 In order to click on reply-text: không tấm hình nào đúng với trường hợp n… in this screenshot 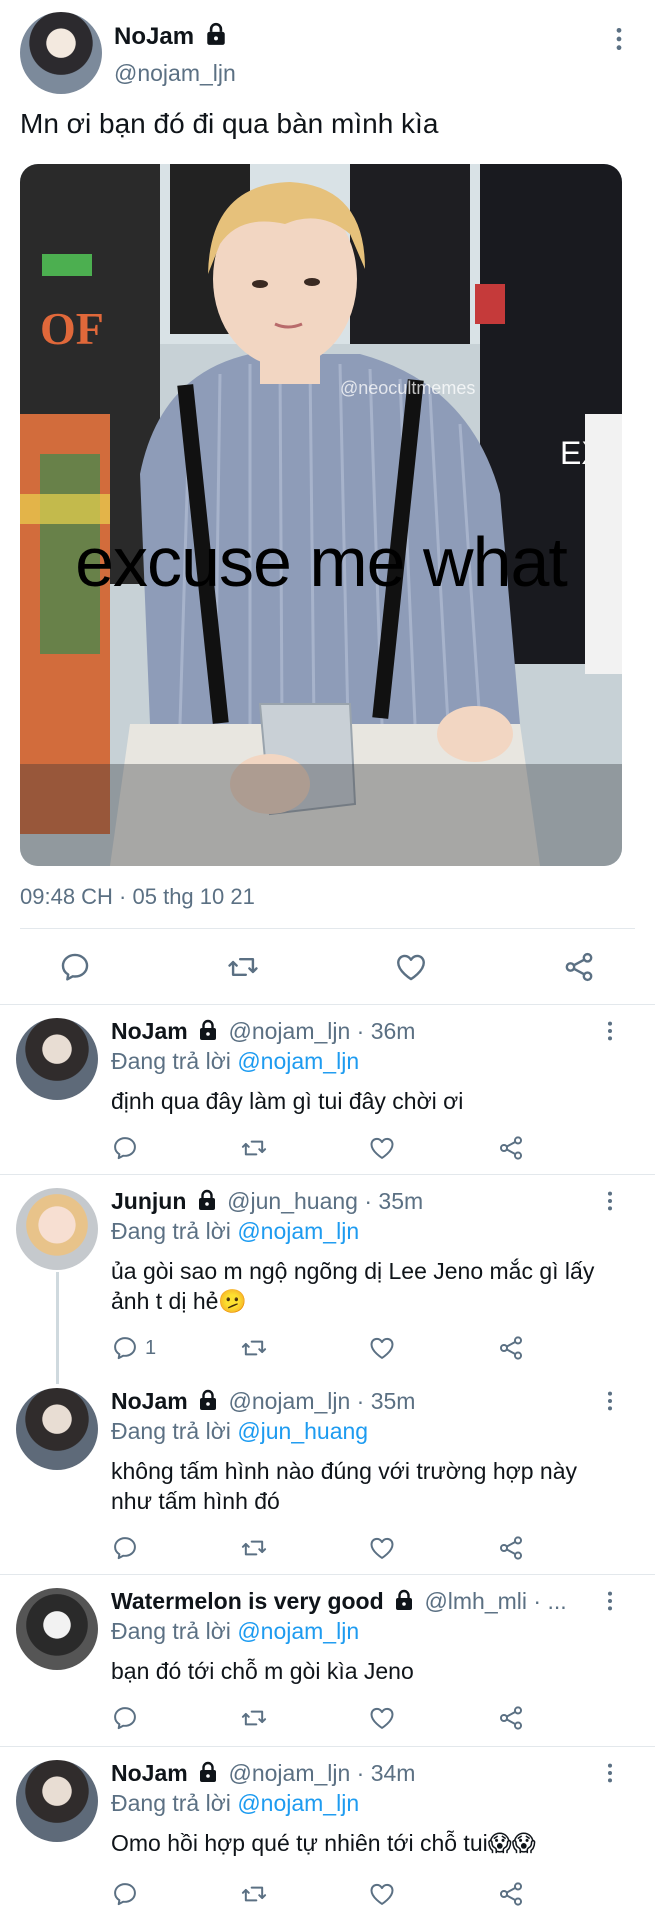, I will do `click(344, 1486)`.